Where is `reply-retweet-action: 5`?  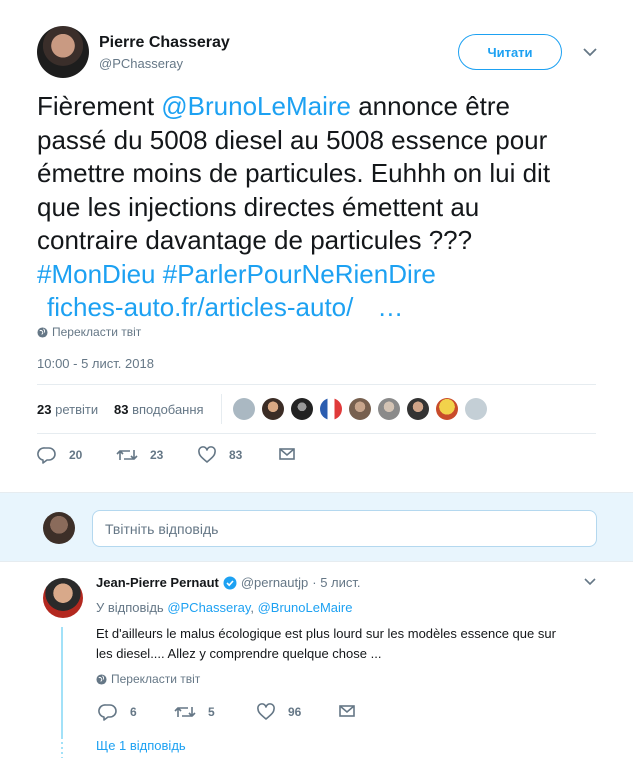 reply-retweet-action: 5 is located at coordinates (194, 712).